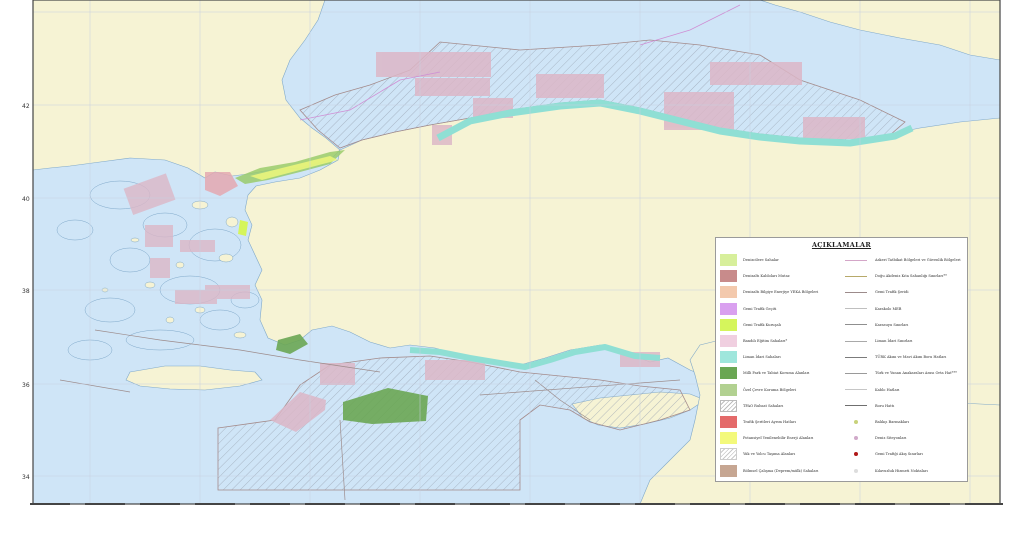 The height and width of the screenshot is (535, 1024). Describe the element at coordinates (26, 199) in the screenshot. I see `lat-label-40: 40` at that location.